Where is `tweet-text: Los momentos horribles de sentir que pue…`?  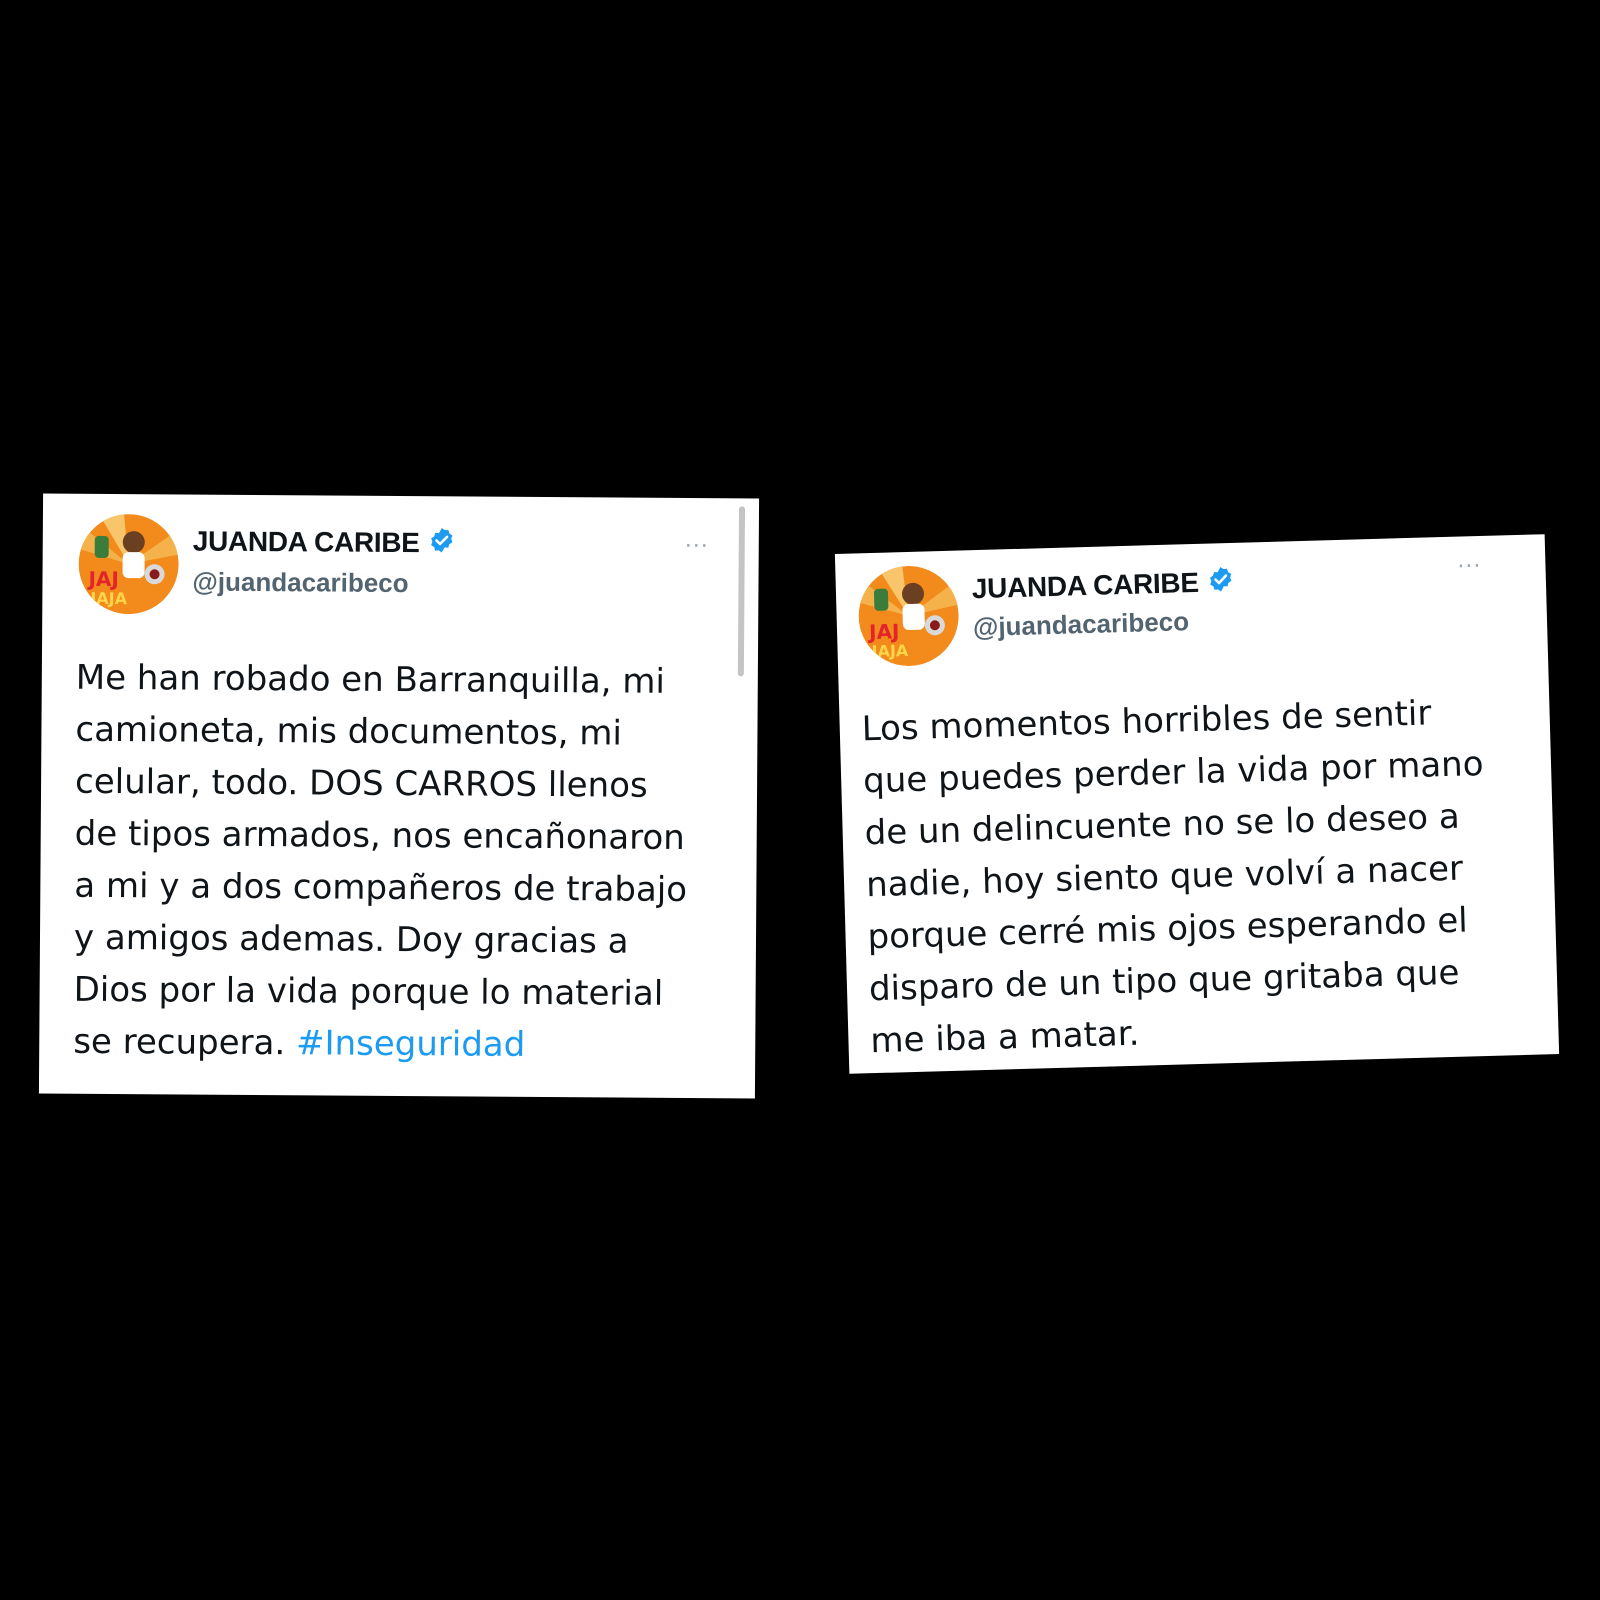
tweet-text: Los momentos horribles de sentir que pue… is located at coordinates (1173, 877).